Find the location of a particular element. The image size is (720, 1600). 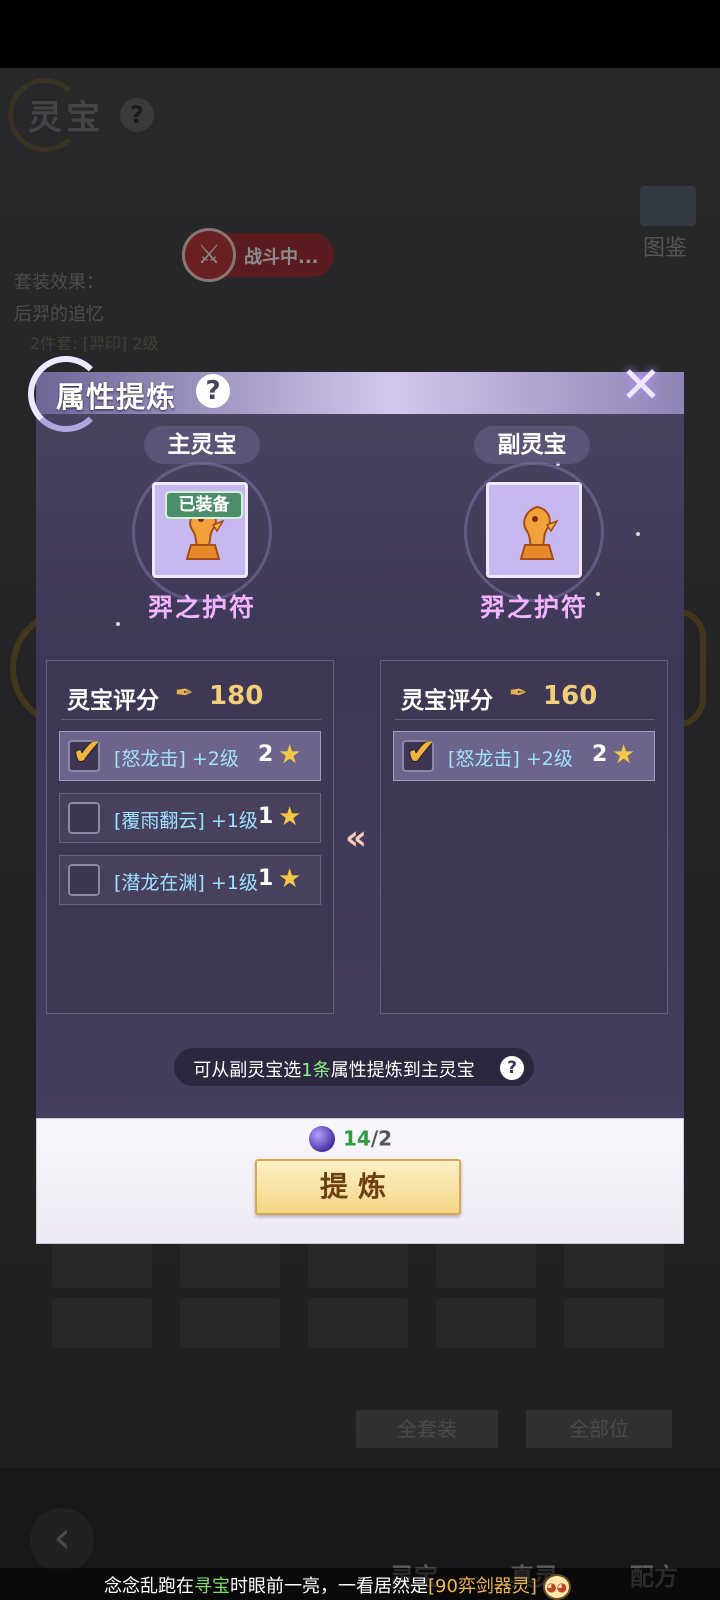

dialog-title: 属性提炼 is located at coordinates (116, 397).